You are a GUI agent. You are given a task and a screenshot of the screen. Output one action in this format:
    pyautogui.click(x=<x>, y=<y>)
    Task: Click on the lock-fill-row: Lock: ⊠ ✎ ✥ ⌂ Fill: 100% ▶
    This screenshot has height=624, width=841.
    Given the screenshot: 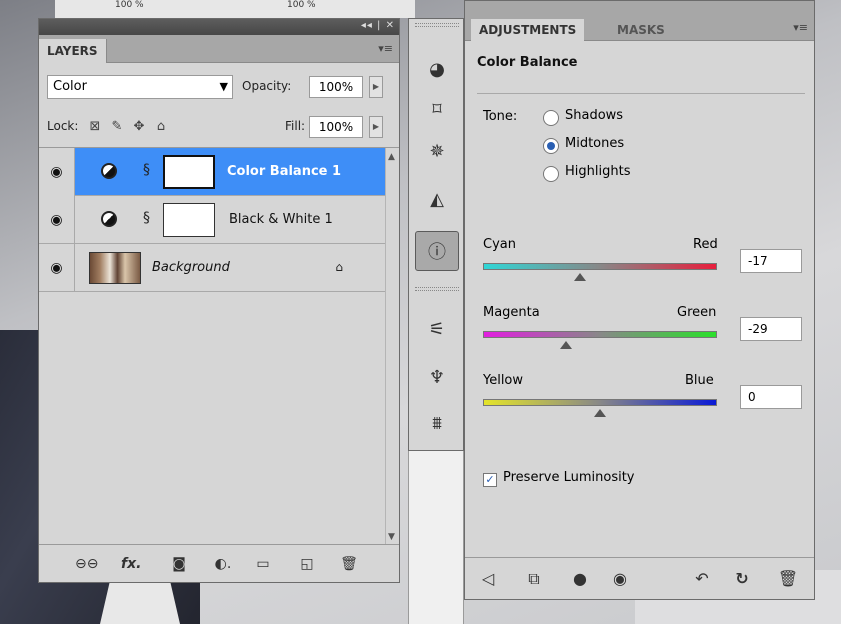 What is the action you would take?
    pyautogui.click(x=220, y=128)
    